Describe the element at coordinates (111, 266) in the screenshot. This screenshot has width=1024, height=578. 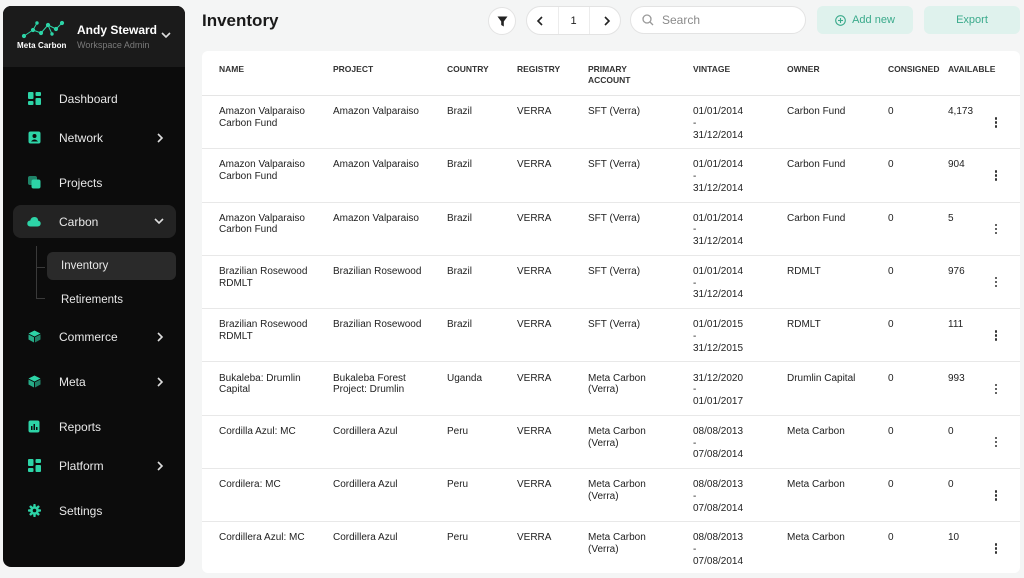
I see `sidebar-subitem-inventory: Inventory` at that location.